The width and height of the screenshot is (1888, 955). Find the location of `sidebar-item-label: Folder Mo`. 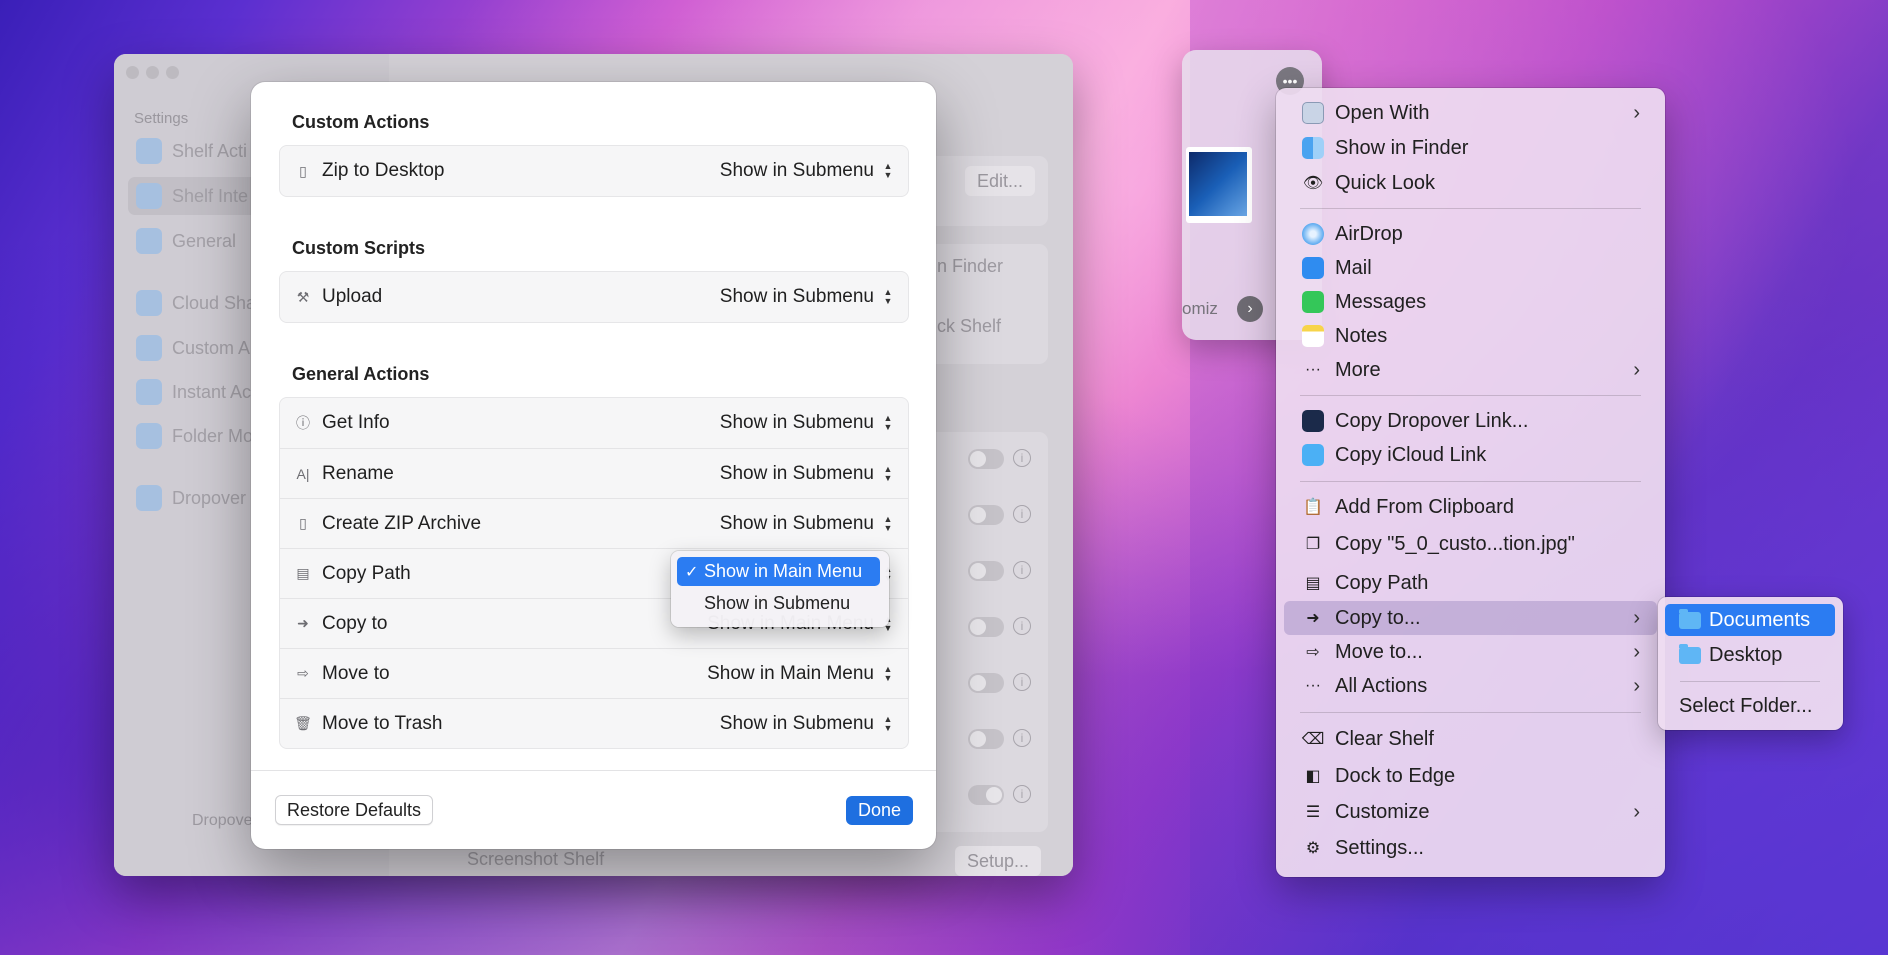

sidebar-item-label: Folder Mo is located at coordinates (213, 435).